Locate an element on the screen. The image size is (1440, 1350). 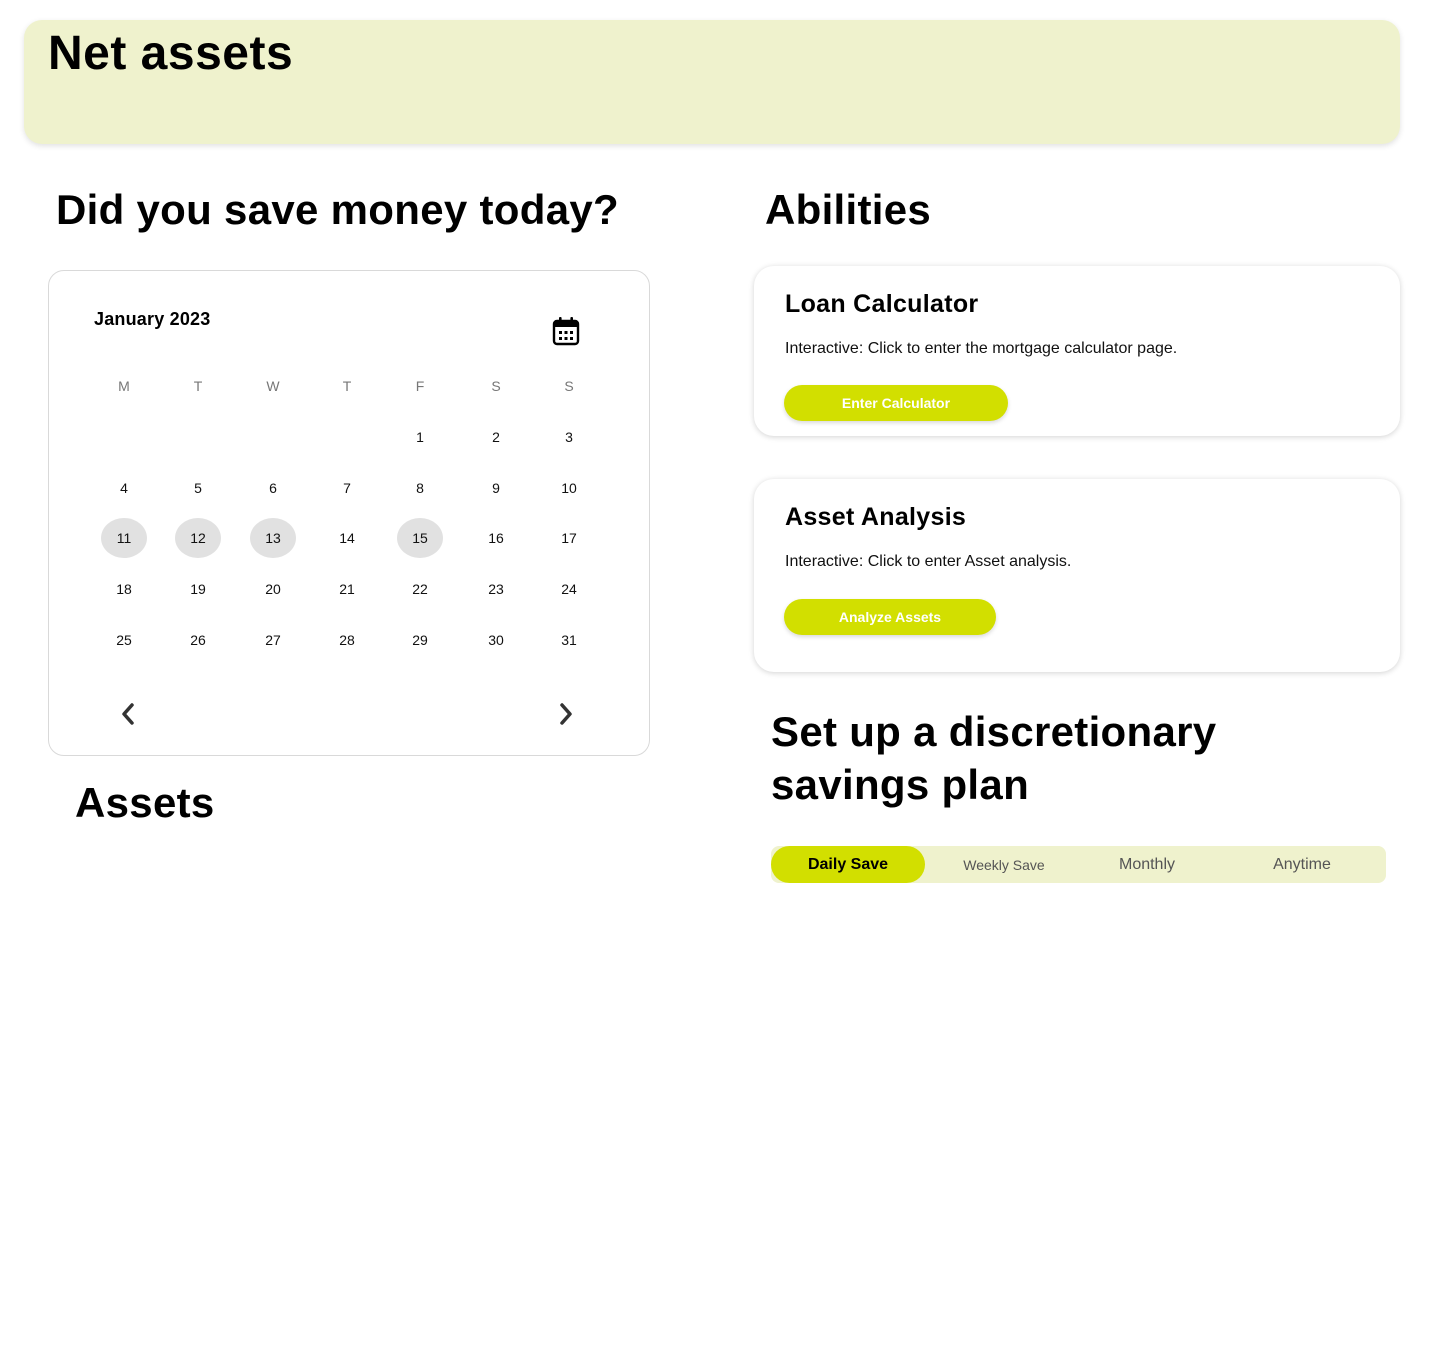
net-assets-banner: Net assets is located at coordinates (712, 82).